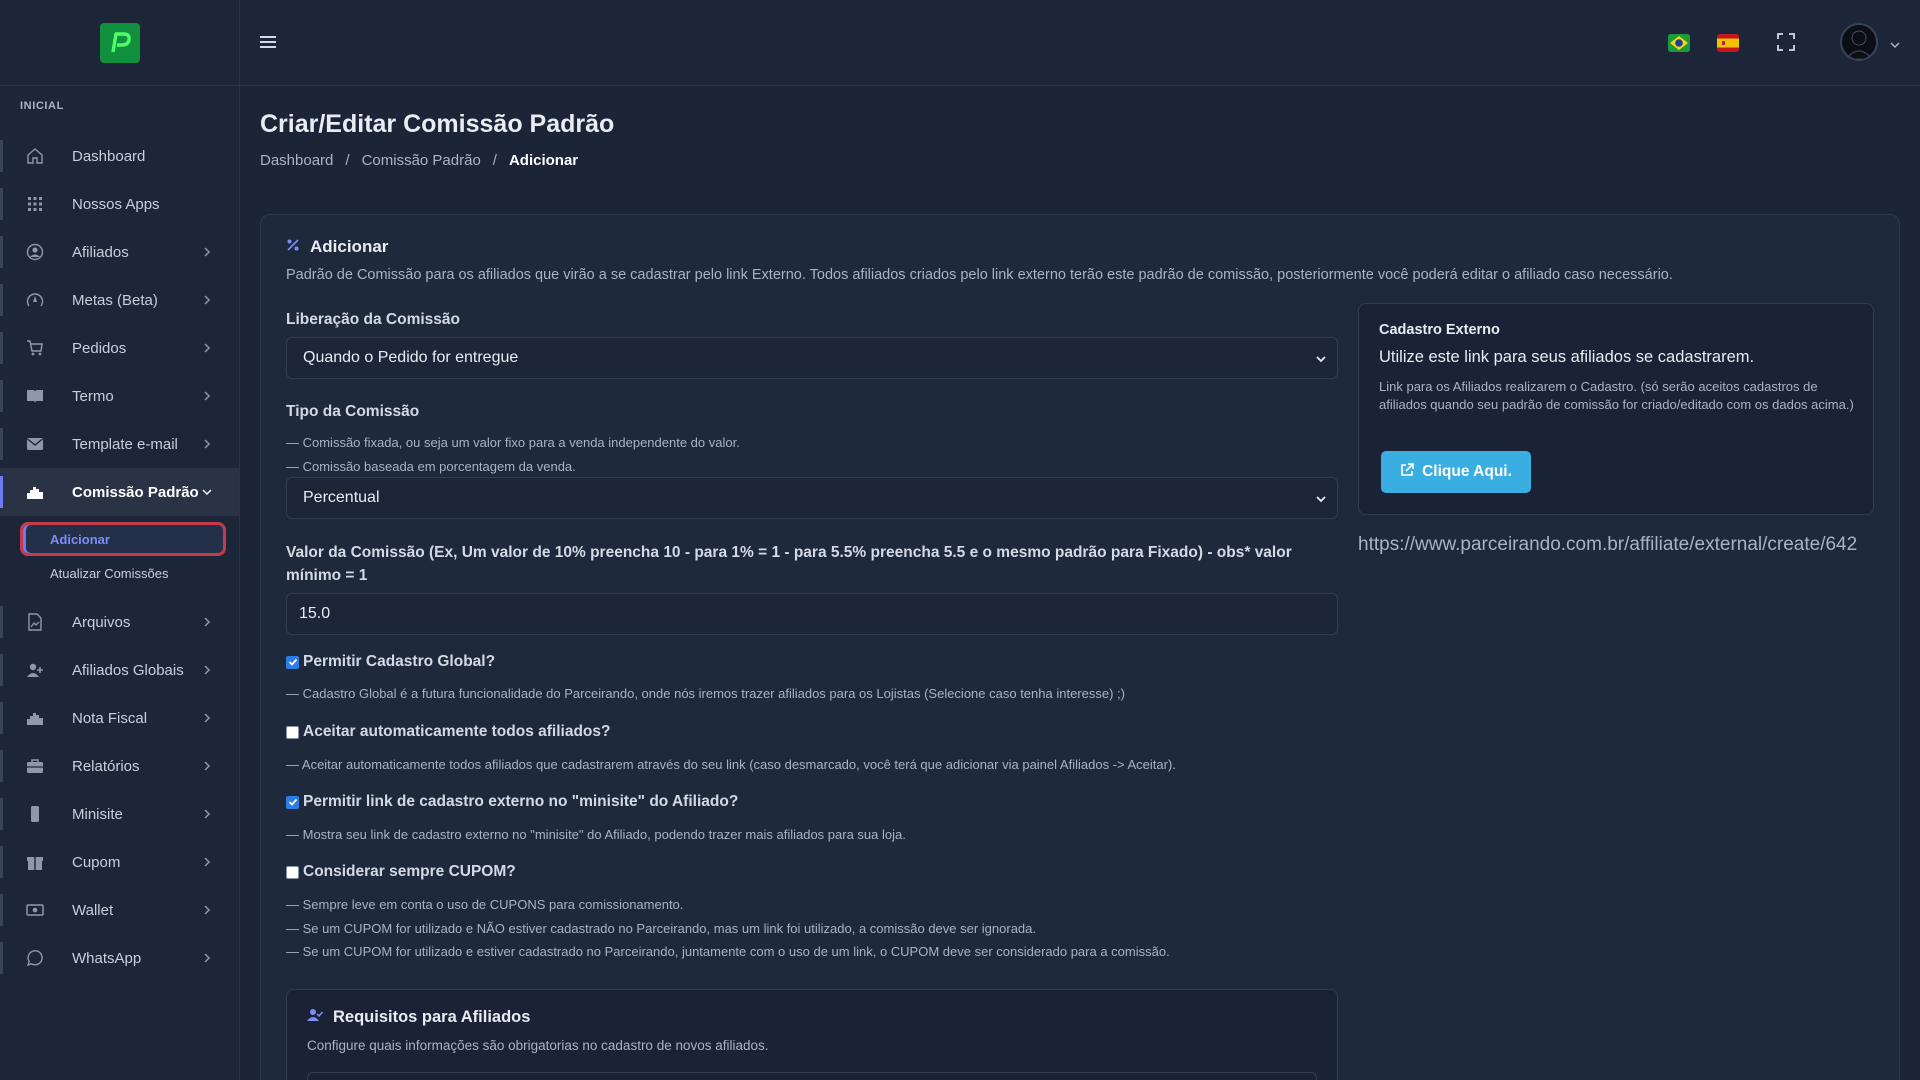 Image resolution: width=1920 pixels, height=1080 pixels. Describe the element at coordinates (268, 42) in the screenshot. I see `hamburger-menu-icon` at that location.